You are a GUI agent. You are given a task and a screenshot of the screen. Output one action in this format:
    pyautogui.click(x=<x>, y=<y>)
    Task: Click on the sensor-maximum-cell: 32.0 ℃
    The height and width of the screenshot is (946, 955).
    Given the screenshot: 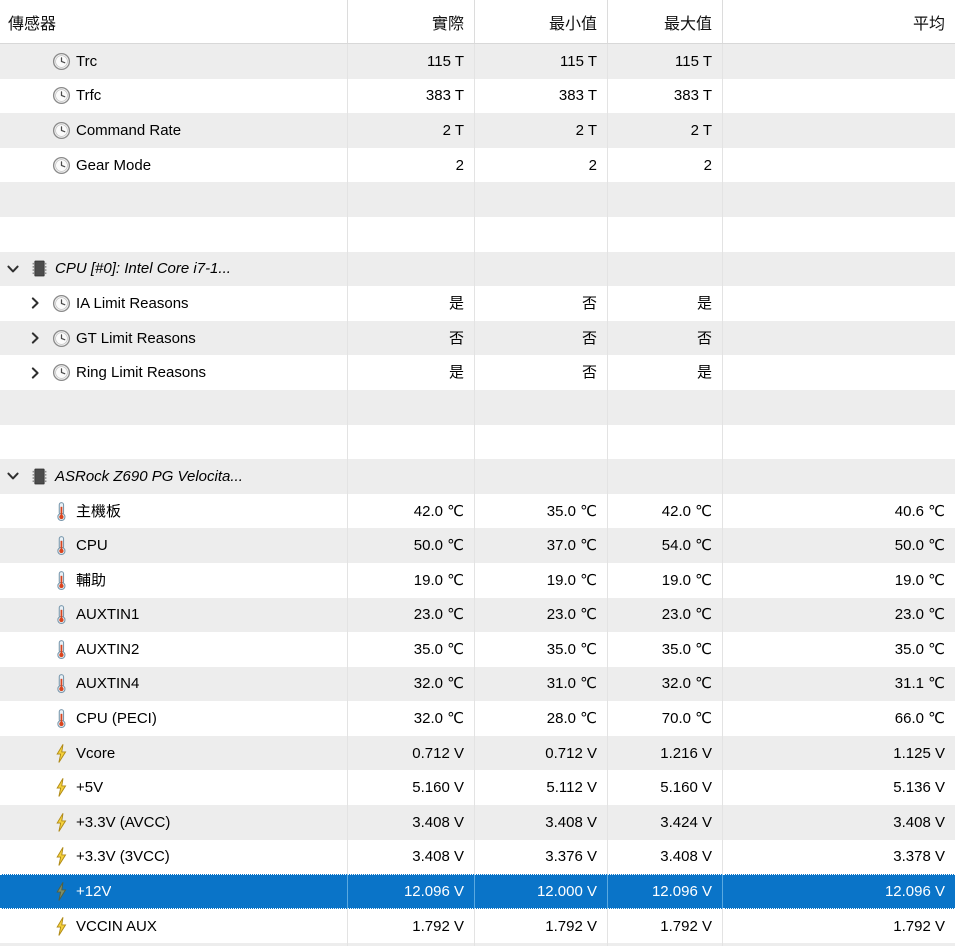 What is the action you would take?
    pyautogui.click(x=665, y=684)
    